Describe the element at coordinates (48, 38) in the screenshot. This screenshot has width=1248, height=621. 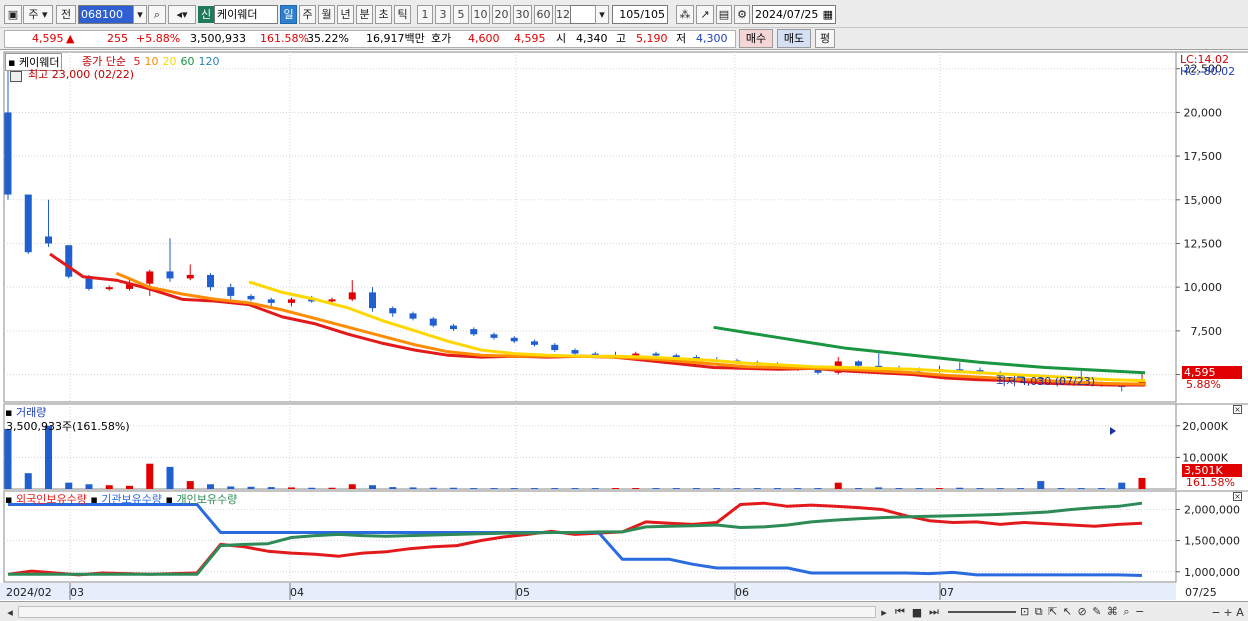
I see `price-value: 4,595` at that location.